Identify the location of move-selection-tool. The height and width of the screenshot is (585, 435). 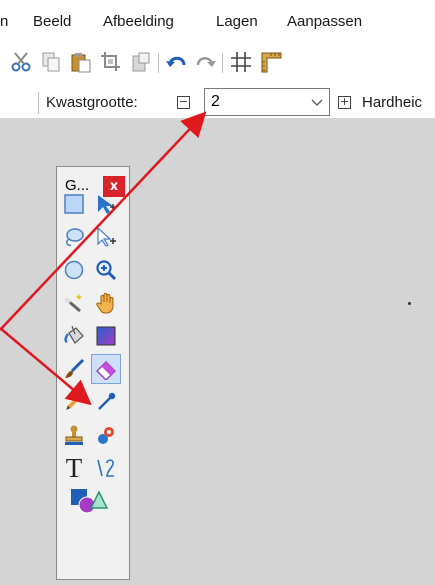
(106, 204).